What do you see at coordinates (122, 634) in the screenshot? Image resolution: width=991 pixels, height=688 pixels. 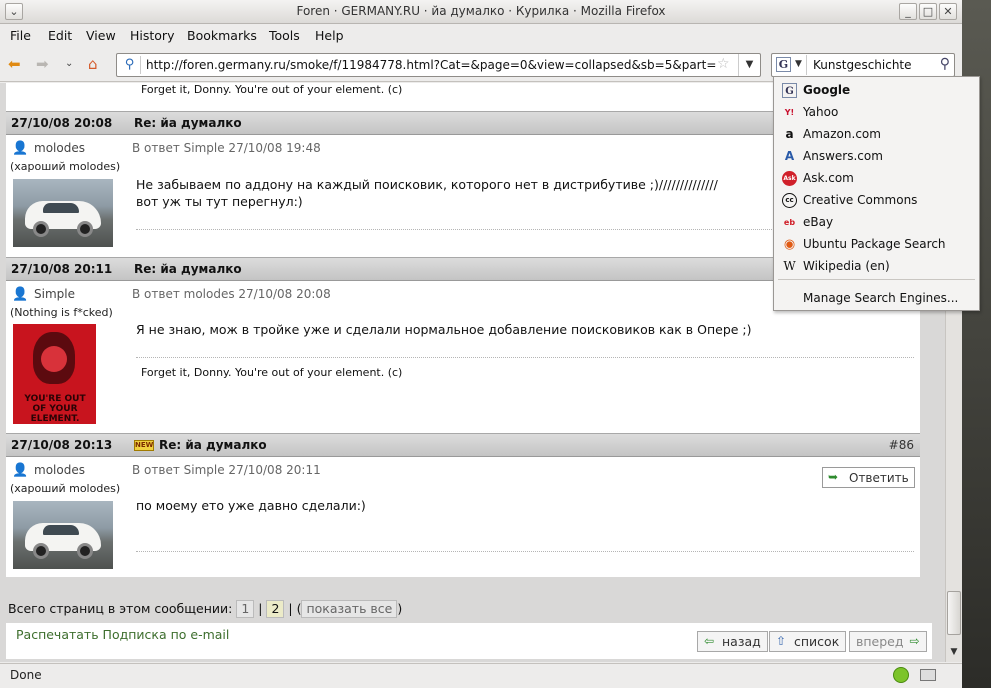 I see `print-subscribe-links: Распечатать Подписка по e-mail` at bounding box center [122, 634].